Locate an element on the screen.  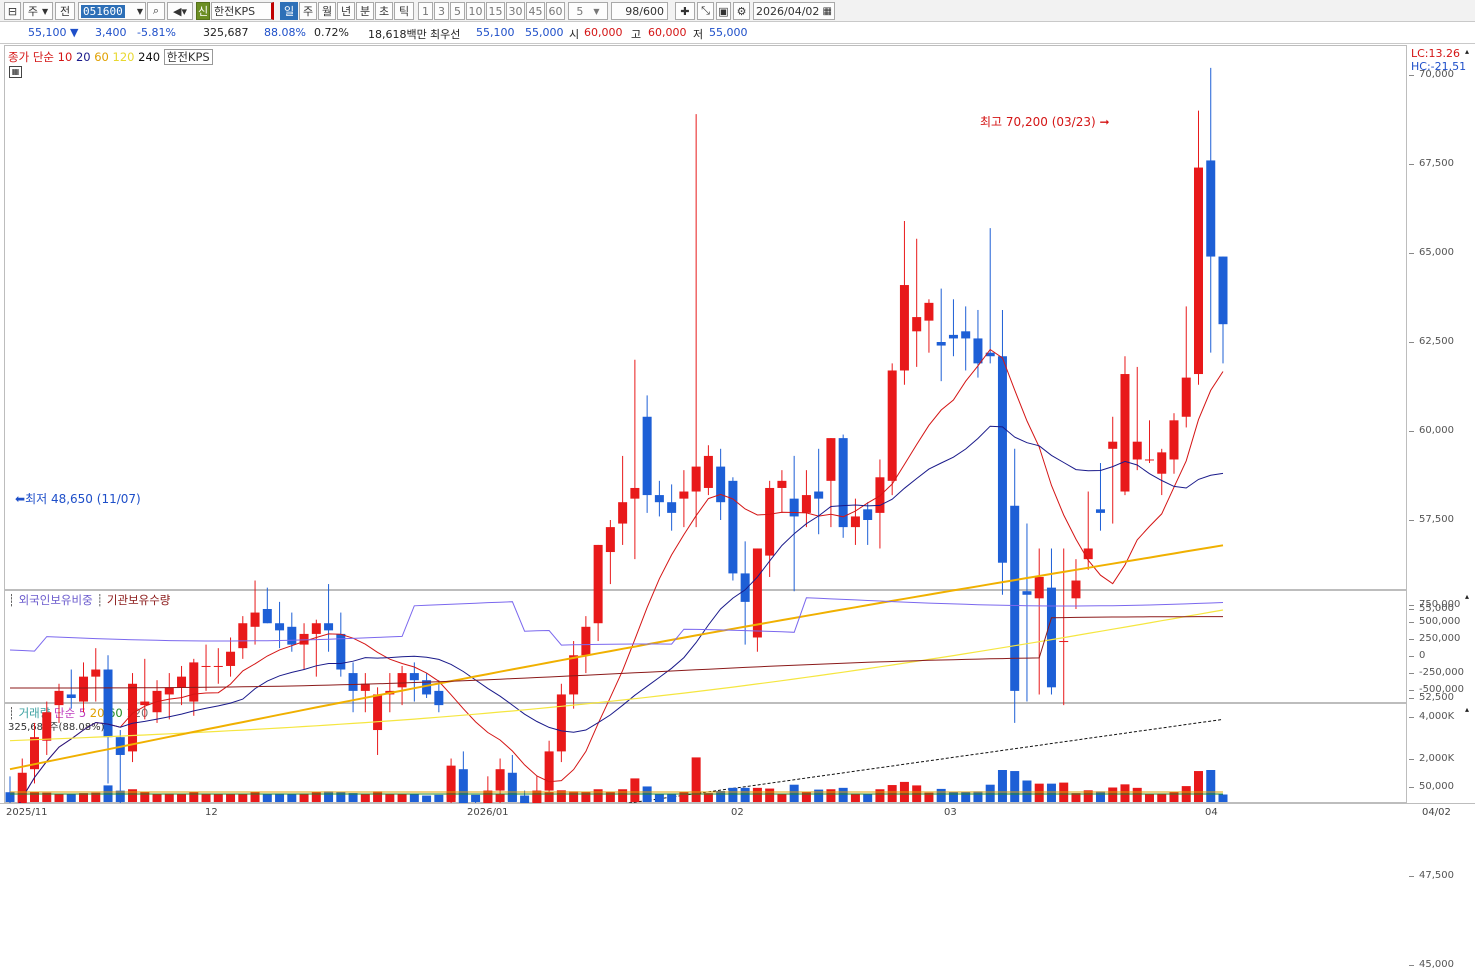
new-listing-badge: 신 is located at coordinates (203, 11).